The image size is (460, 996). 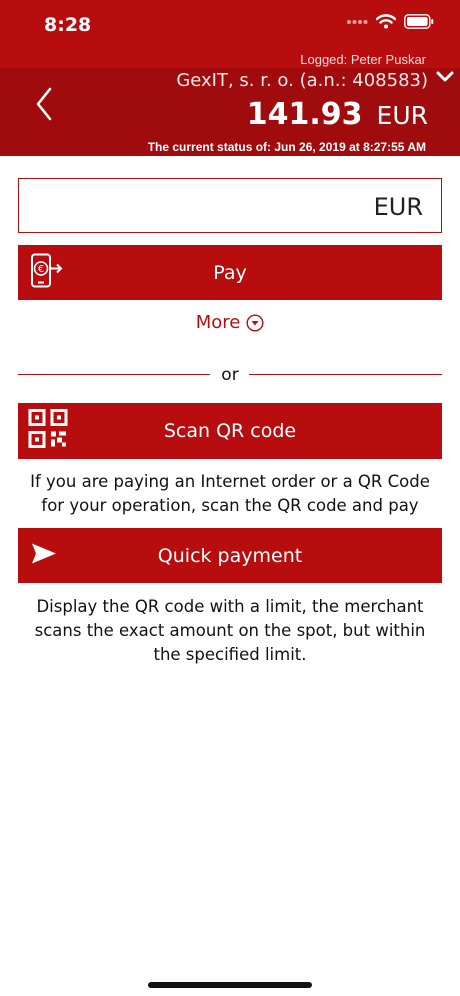 I want to click on balance-currency: EUR, so click(x=402, y=115).